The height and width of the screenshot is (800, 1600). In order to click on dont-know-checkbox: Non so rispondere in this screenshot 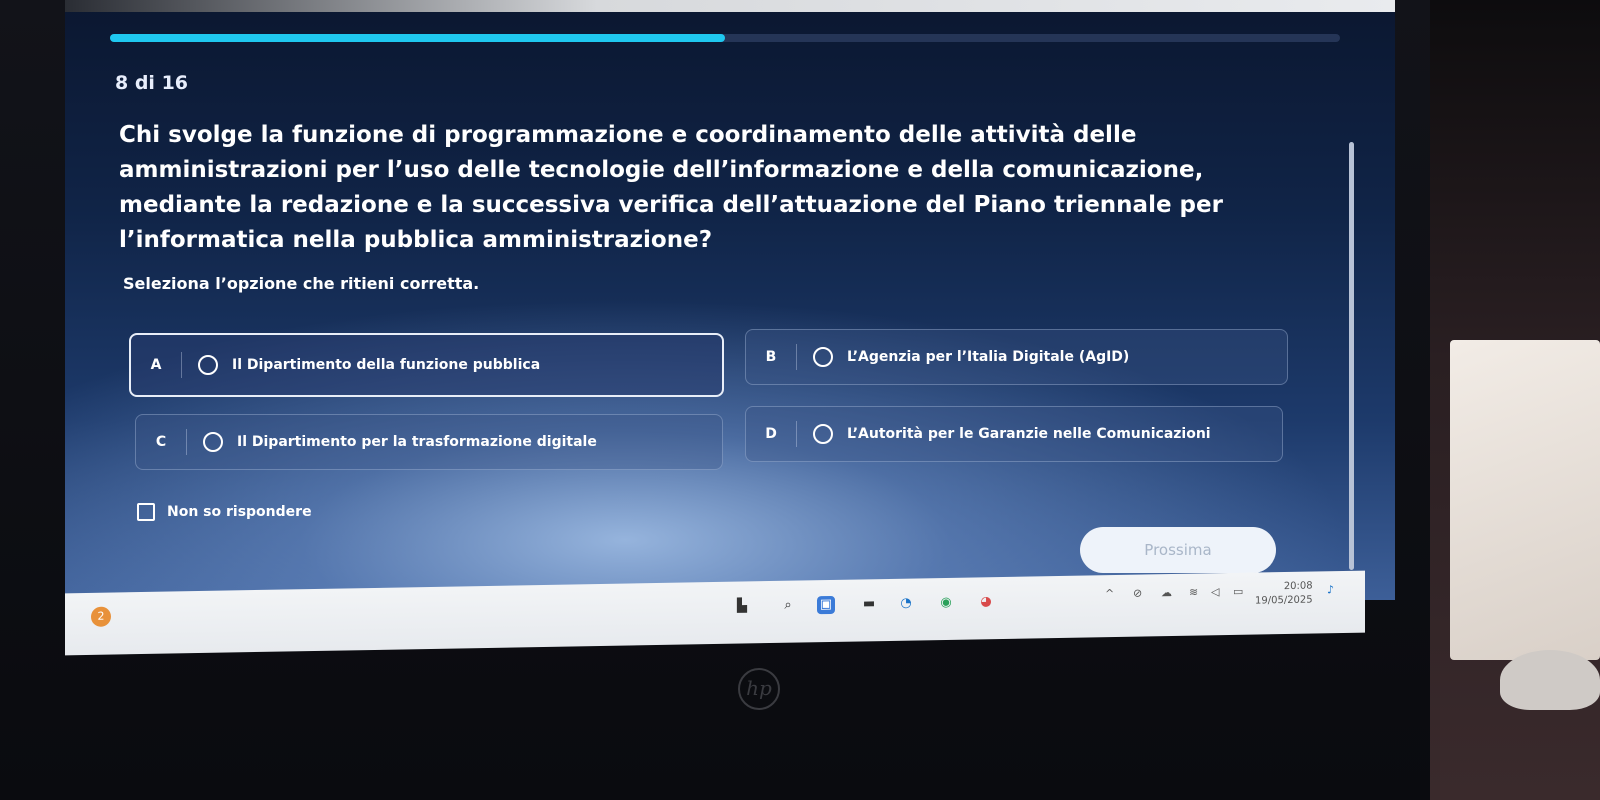, I will do `click(224, 512)`.